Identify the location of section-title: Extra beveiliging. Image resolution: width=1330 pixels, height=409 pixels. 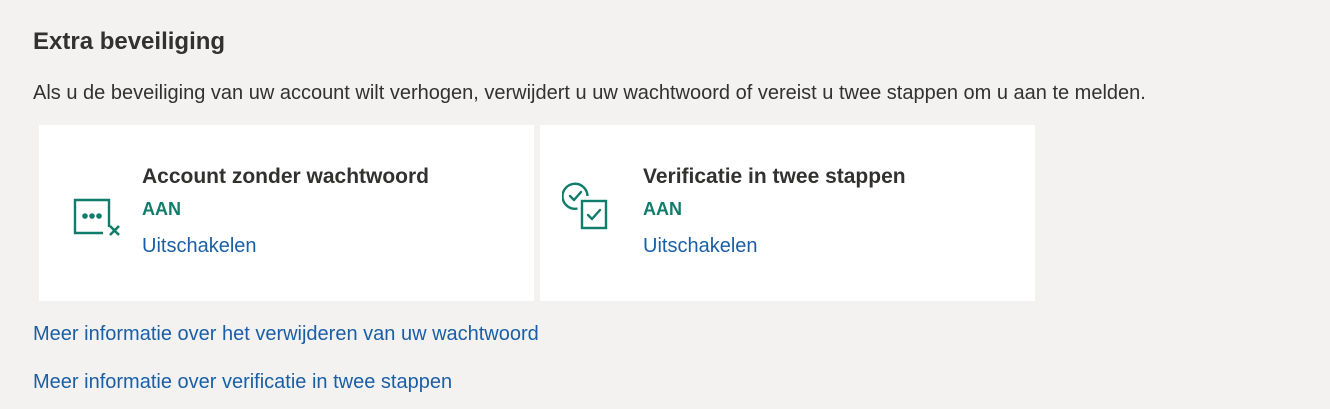
(129, 41).